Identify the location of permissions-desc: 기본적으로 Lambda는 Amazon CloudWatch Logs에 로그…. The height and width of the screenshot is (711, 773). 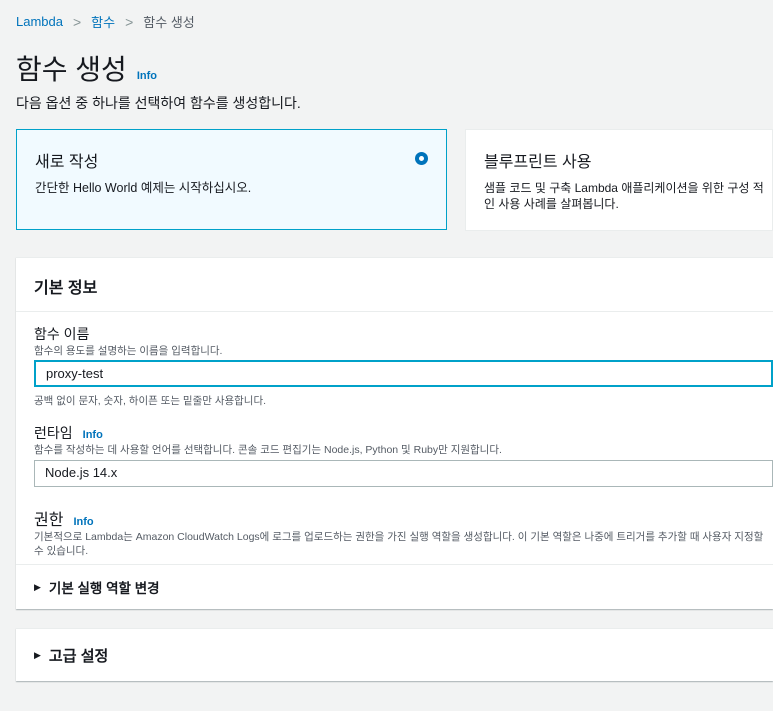
(399, 544).